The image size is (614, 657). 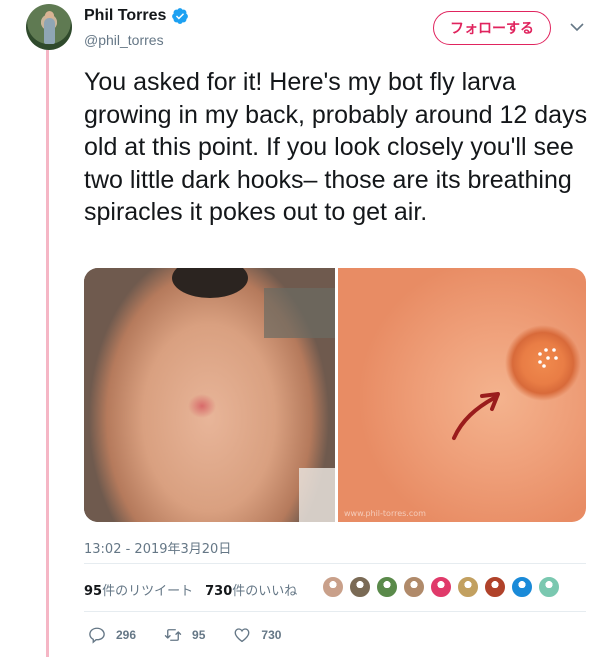 I want to click on reply-count: 296, so click(x=126, y=635).